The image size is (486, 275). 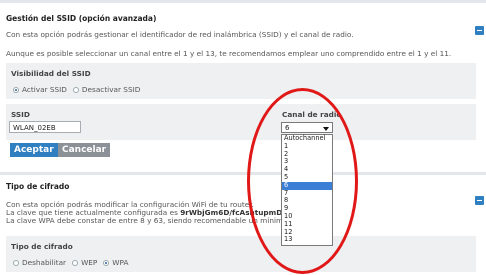 I want to click on ssid-label: SSID, so click(x=20, y=114).